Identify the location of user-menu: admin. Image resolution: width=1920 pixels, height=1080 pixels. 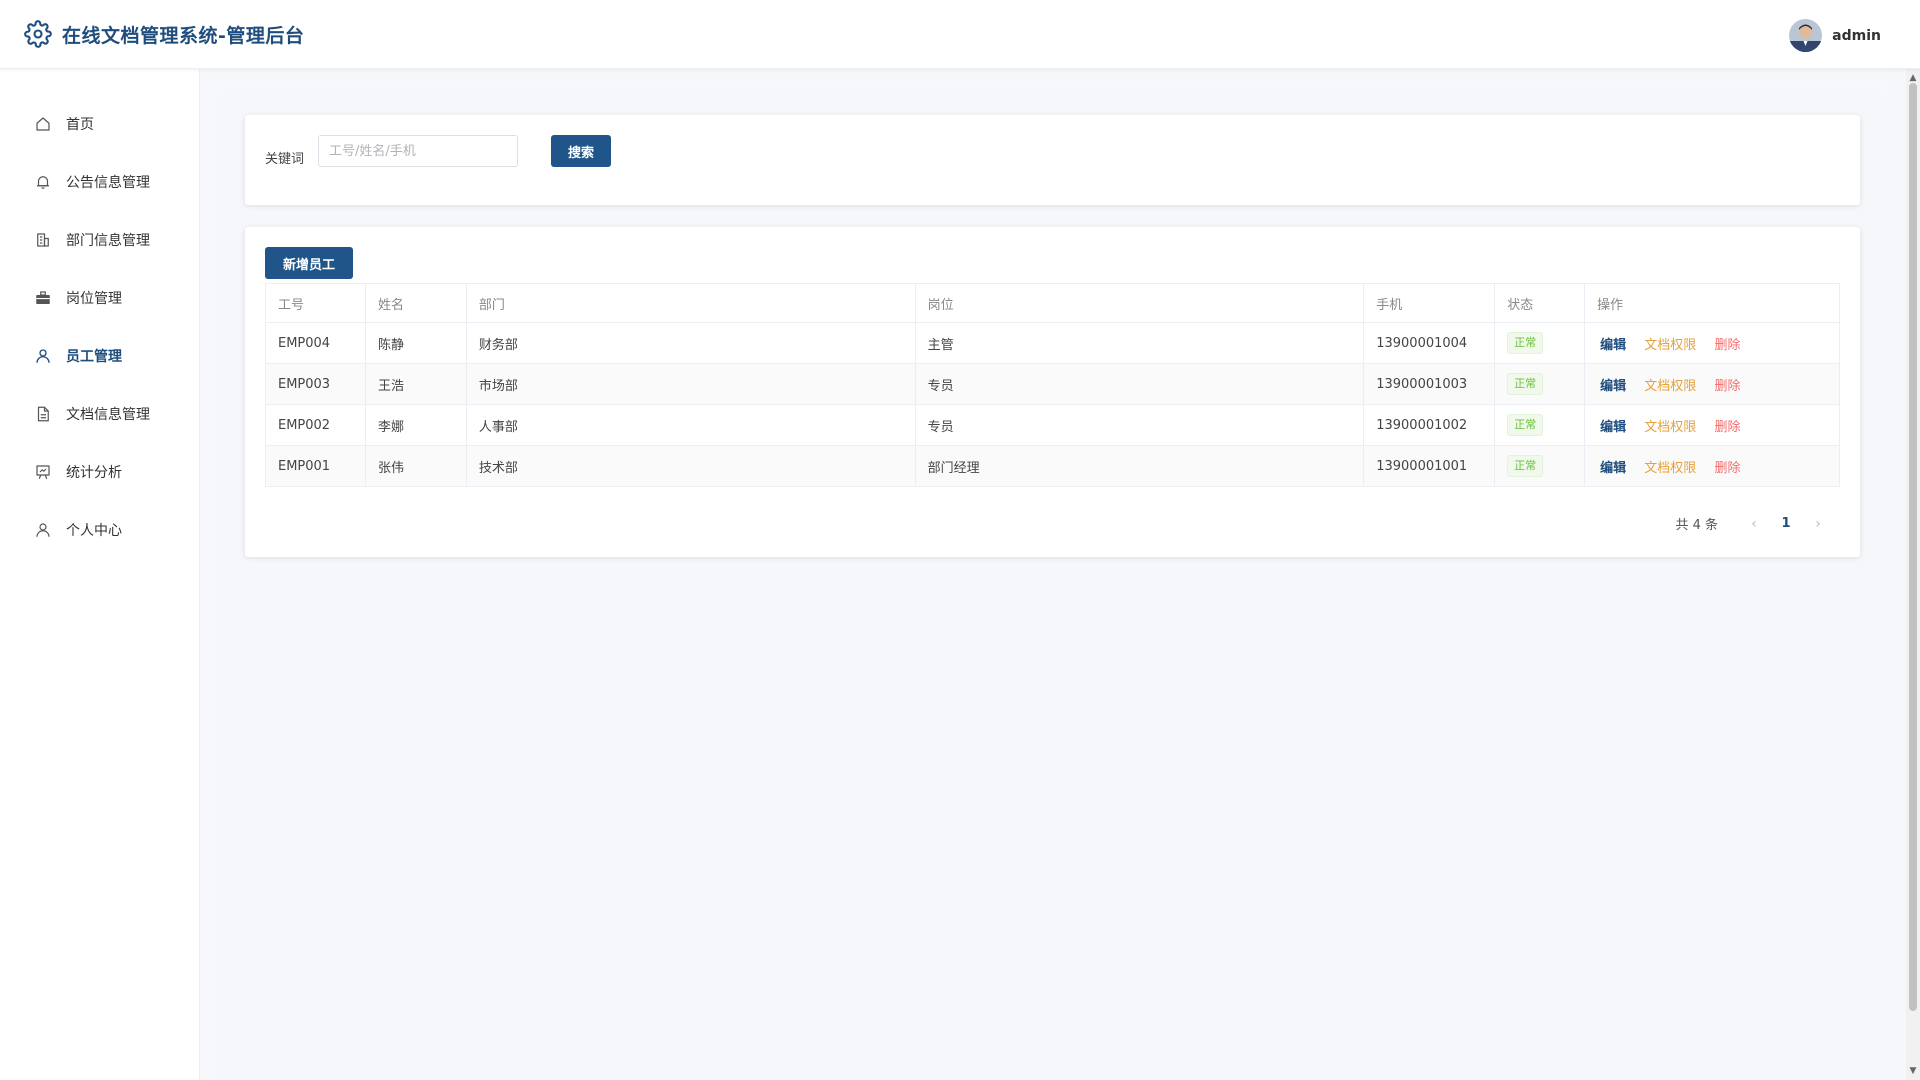
(1835, 35).